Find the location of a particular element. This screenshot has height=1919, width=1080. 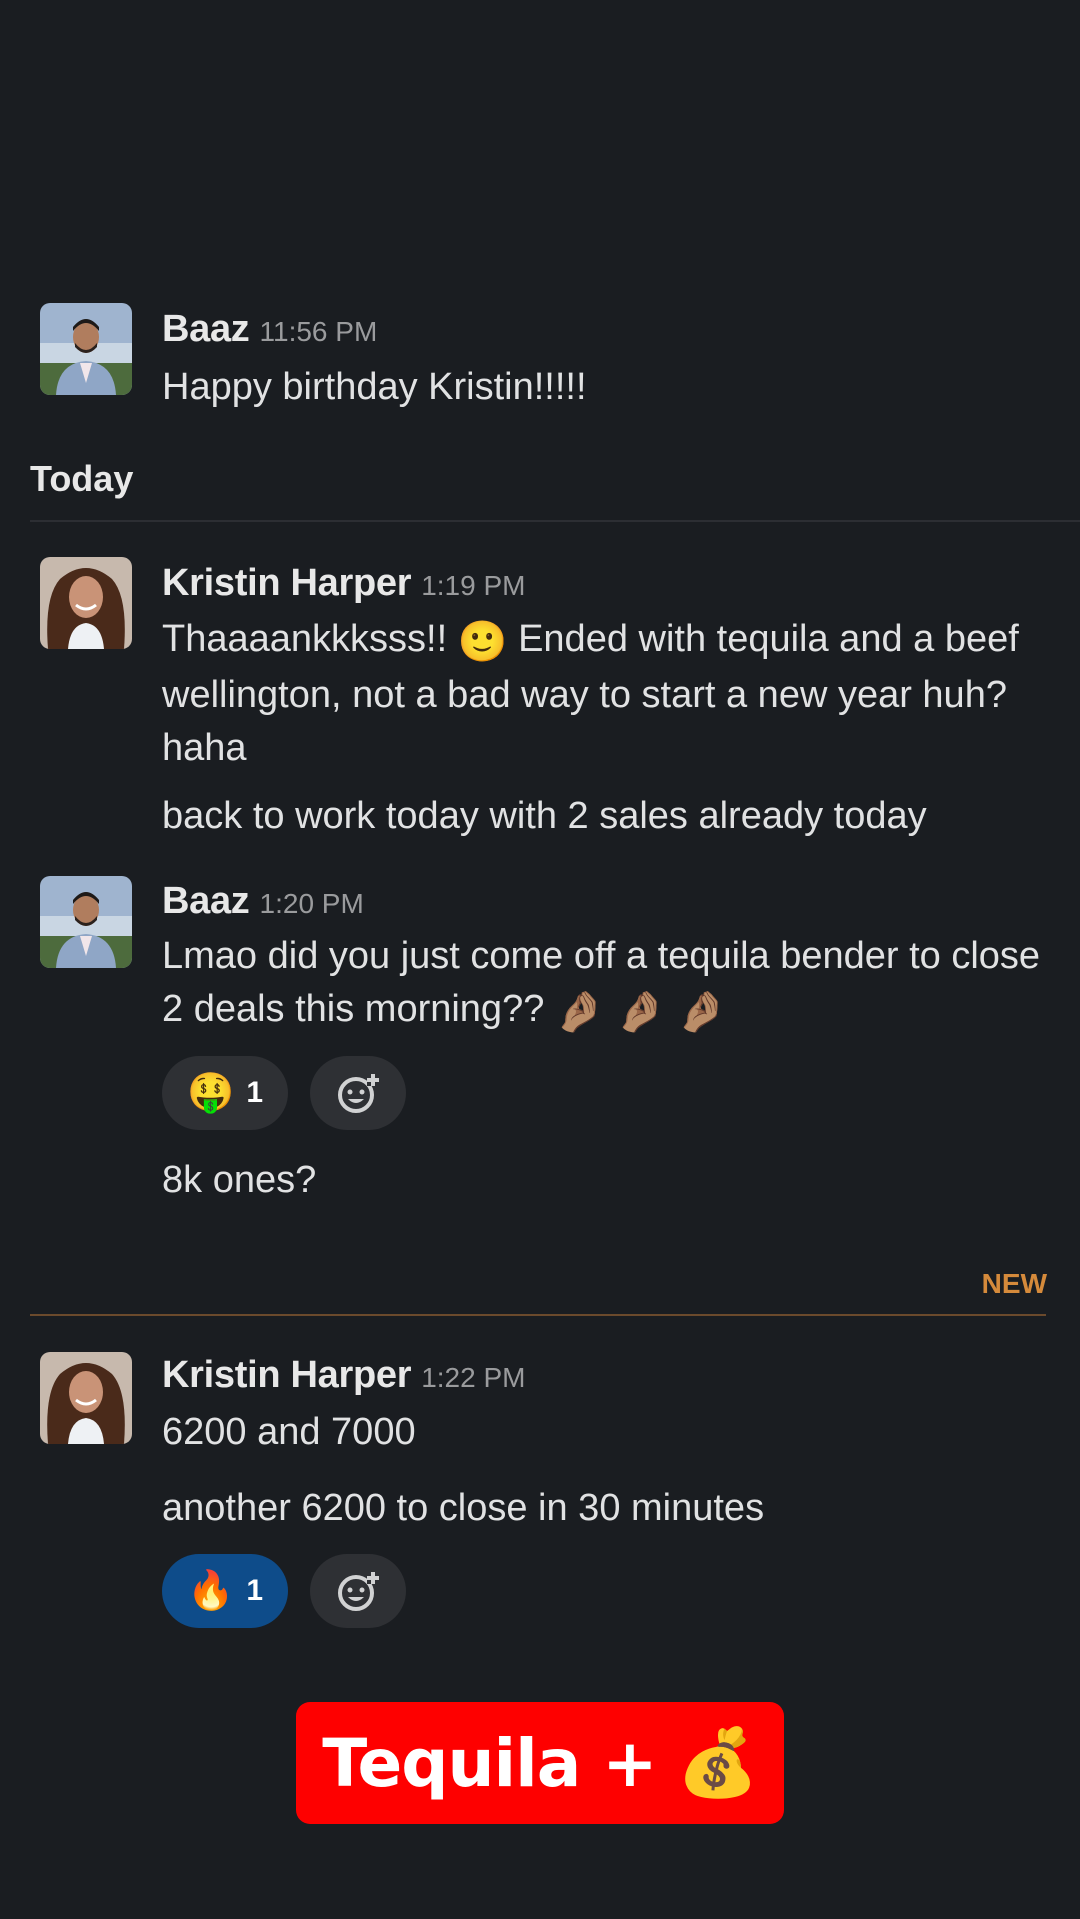

new-messages-label: NEW is located at coordinates (1014, 1283).